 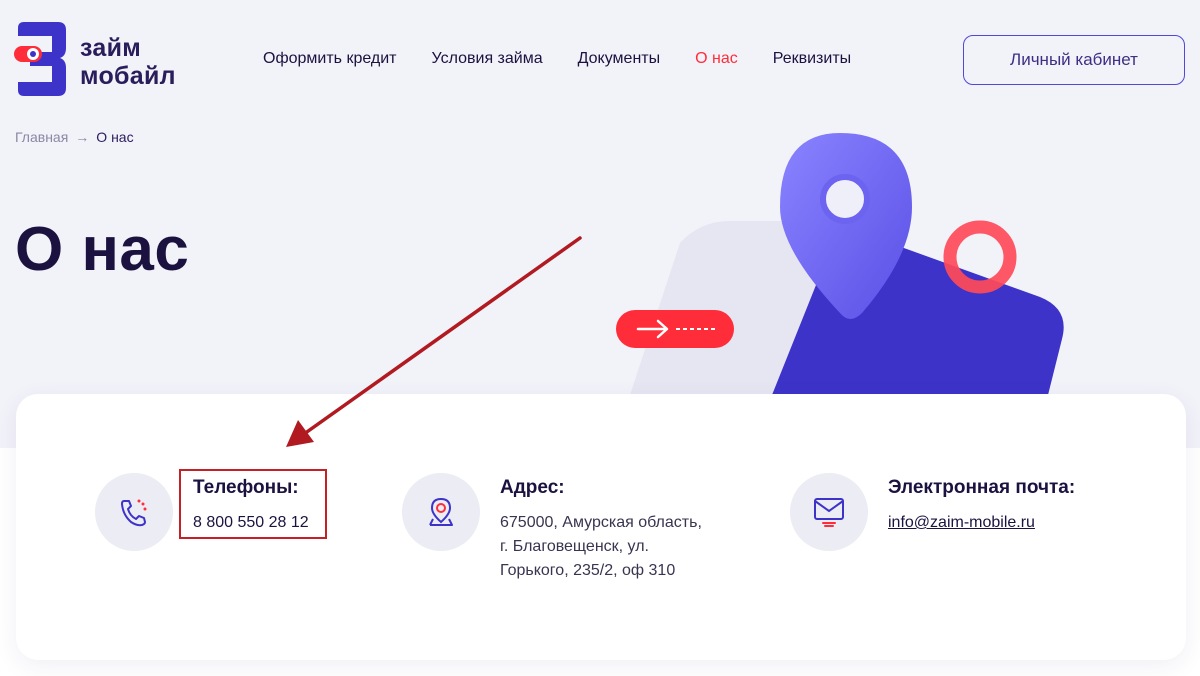 What do you see at coordinates (812, 59) in the screenshot?
I see `nav-item-requisites: Реквизиты` at bounding box center [812, 59].